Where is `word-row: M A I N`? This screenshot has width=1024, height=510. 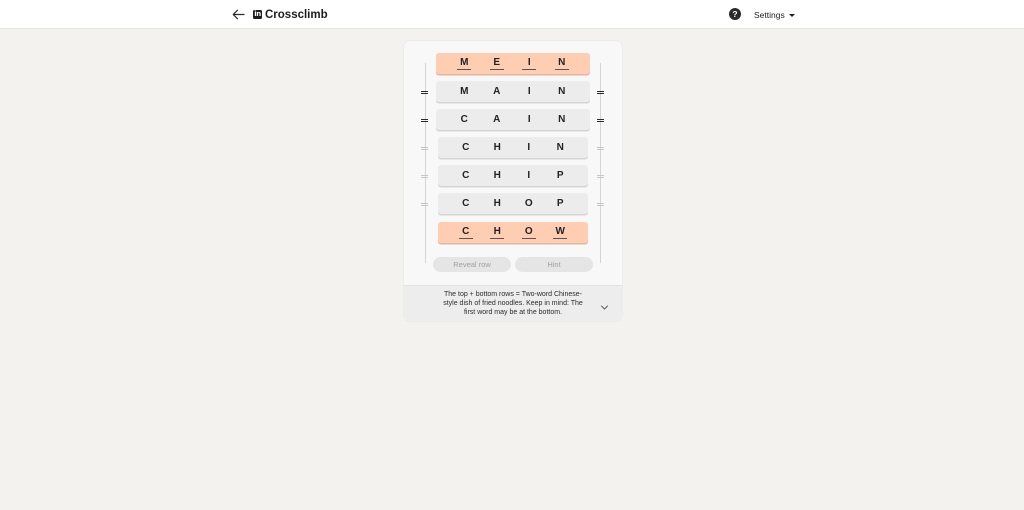
word-row: M A I N is located at coordinates (513, 91).